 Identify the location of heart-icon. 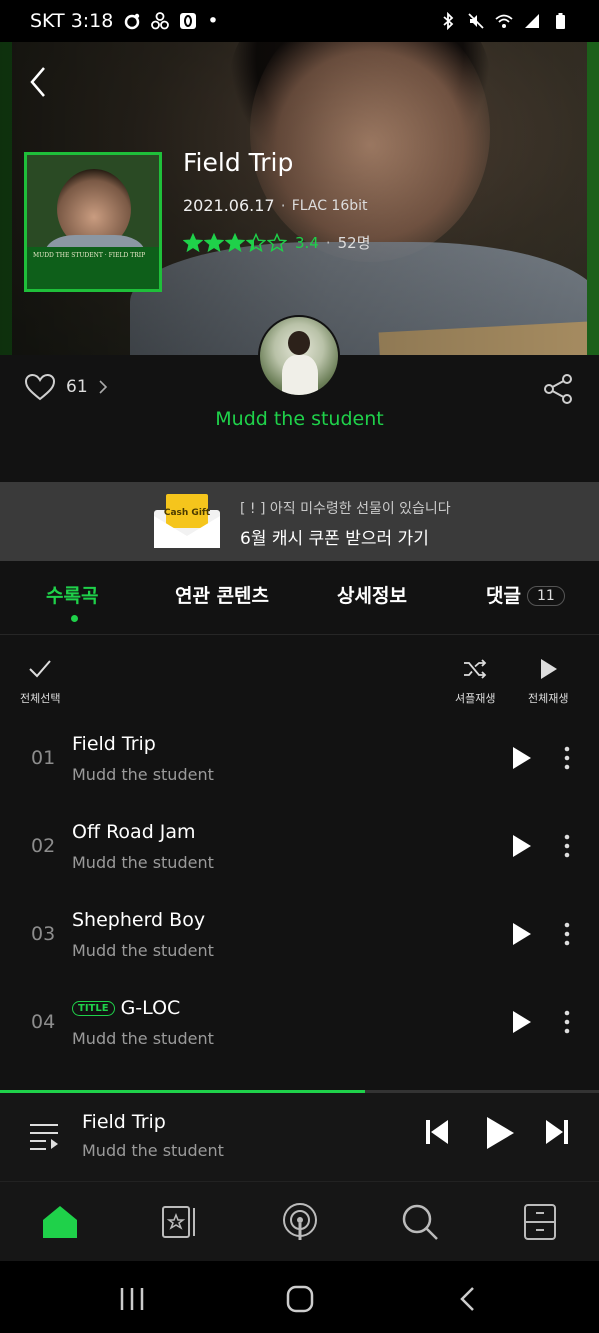
(40, 387).